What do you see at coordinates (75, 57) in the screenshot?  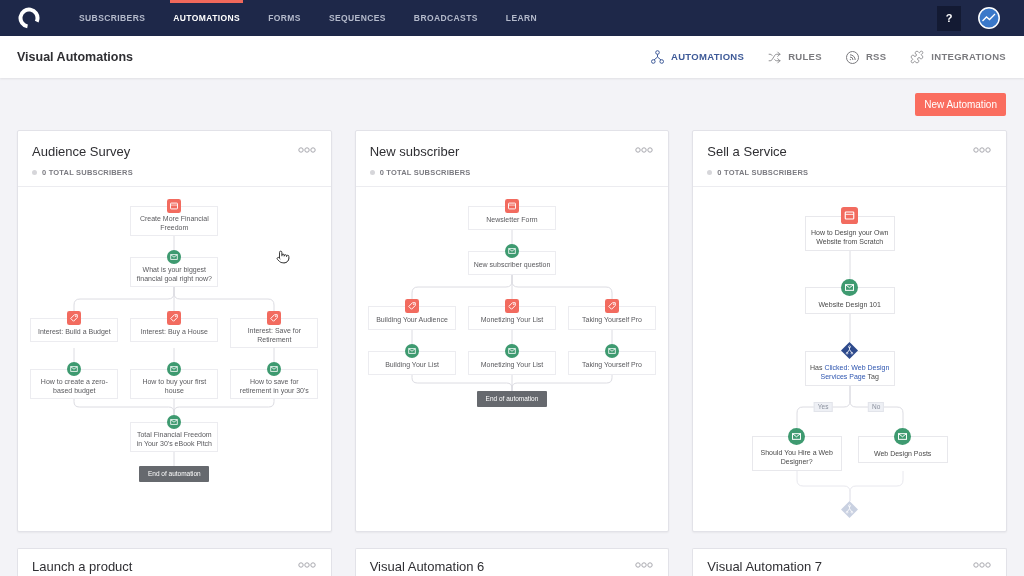 I see `page-title: Visual Automations` at bounding box center [75, 57].